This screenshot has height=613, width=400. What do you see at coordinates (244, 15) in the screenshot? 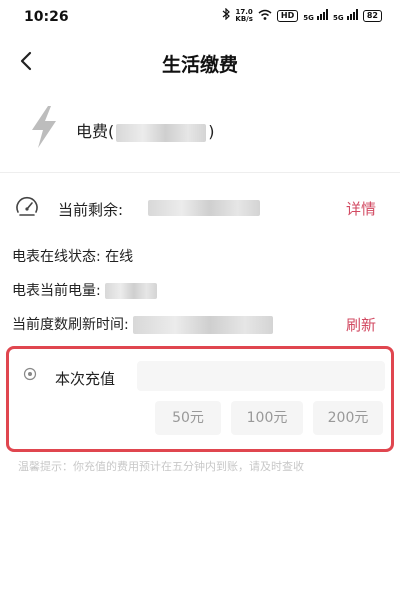
I see `network-speed: 17.0 KB/s` at bounding box center [244, 15].